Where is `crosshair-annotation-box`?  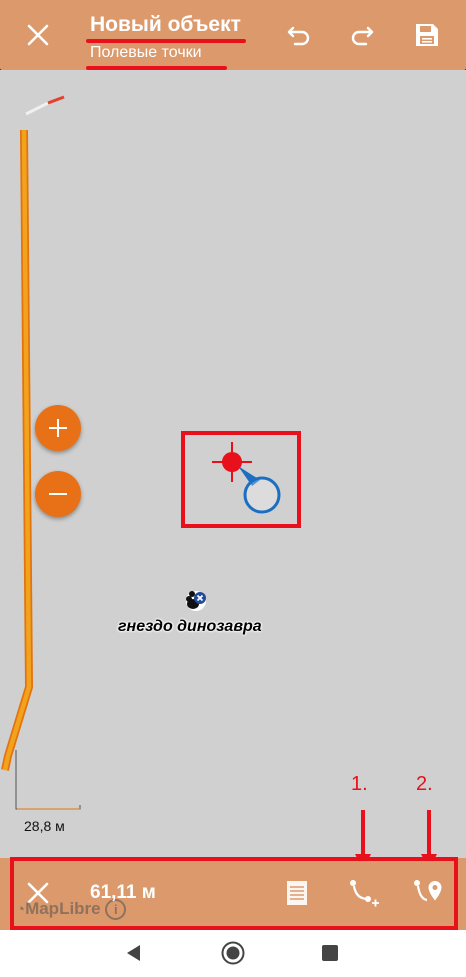
crosshair-annotation-box is located at coordinates (241, 479).